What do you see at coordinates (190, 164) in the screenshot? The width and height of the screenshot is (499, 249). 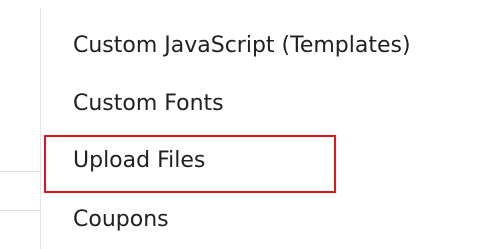 I see `highlight-box-upload-files` at bounding box center [190, 164].